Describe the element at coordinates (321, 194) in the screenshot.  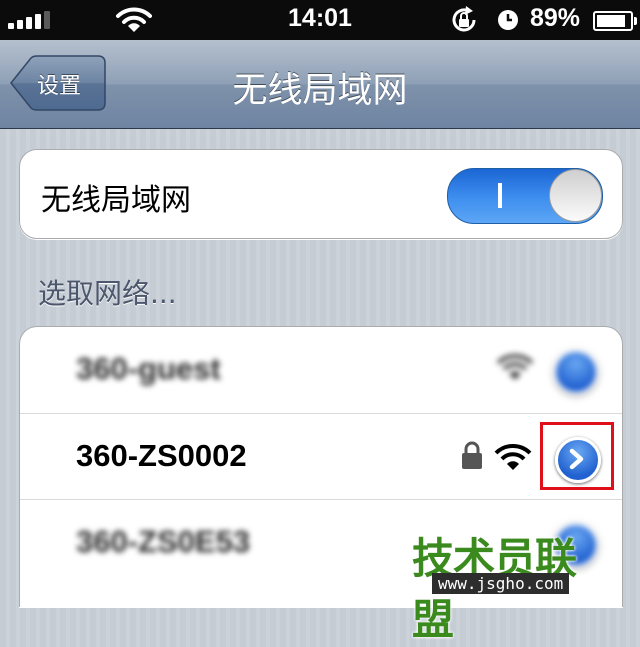
I see `wifi-toggle-group: 无线局域网` at that location.